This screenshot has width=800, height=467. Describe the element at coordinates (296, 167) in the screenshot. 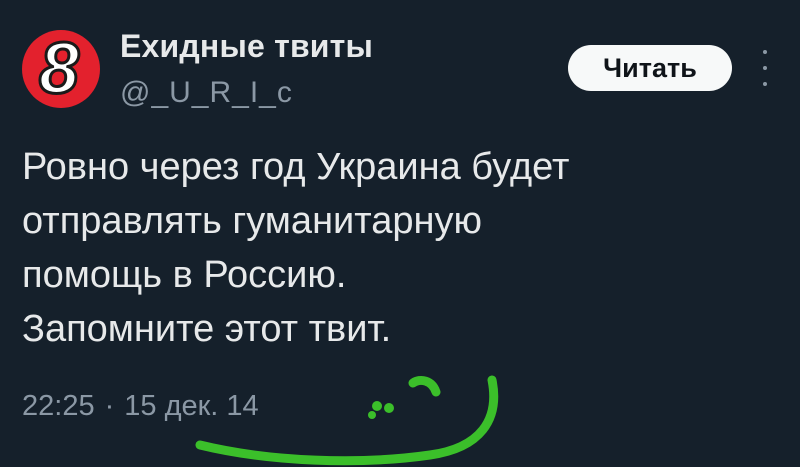

I see `tweet-line: Ровно через год Украина будет` at that location.